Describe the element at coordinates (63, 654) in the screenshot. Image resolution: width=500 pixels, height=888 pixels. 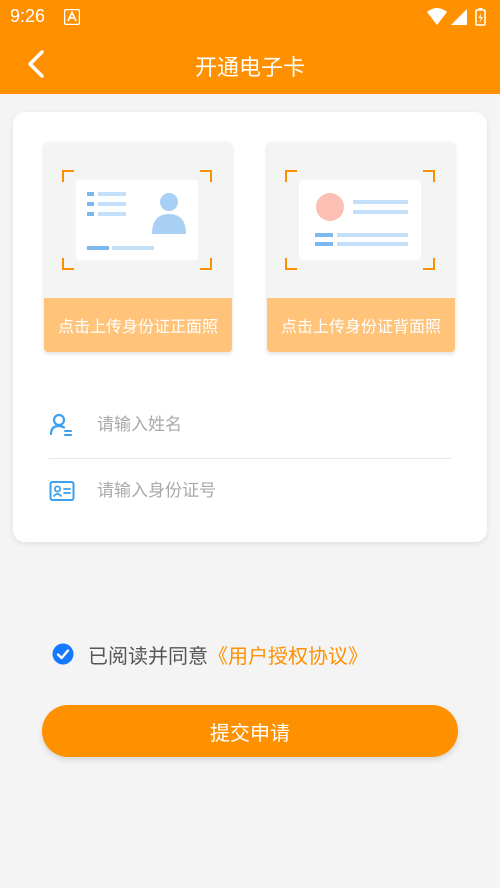
I see `agreement-checkbox-checked-icon` at that location.